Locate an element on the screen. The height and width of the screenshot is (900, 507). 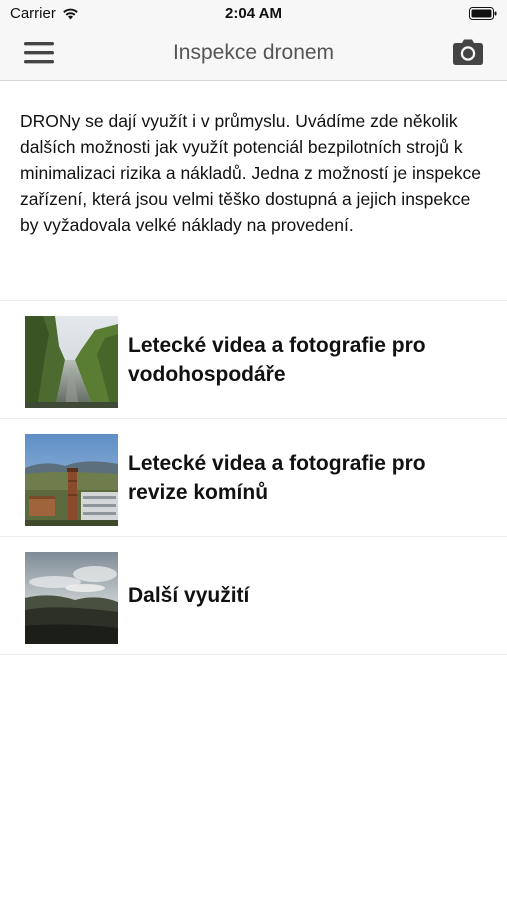
river-thumbnail is located at coordinates (71, 362).